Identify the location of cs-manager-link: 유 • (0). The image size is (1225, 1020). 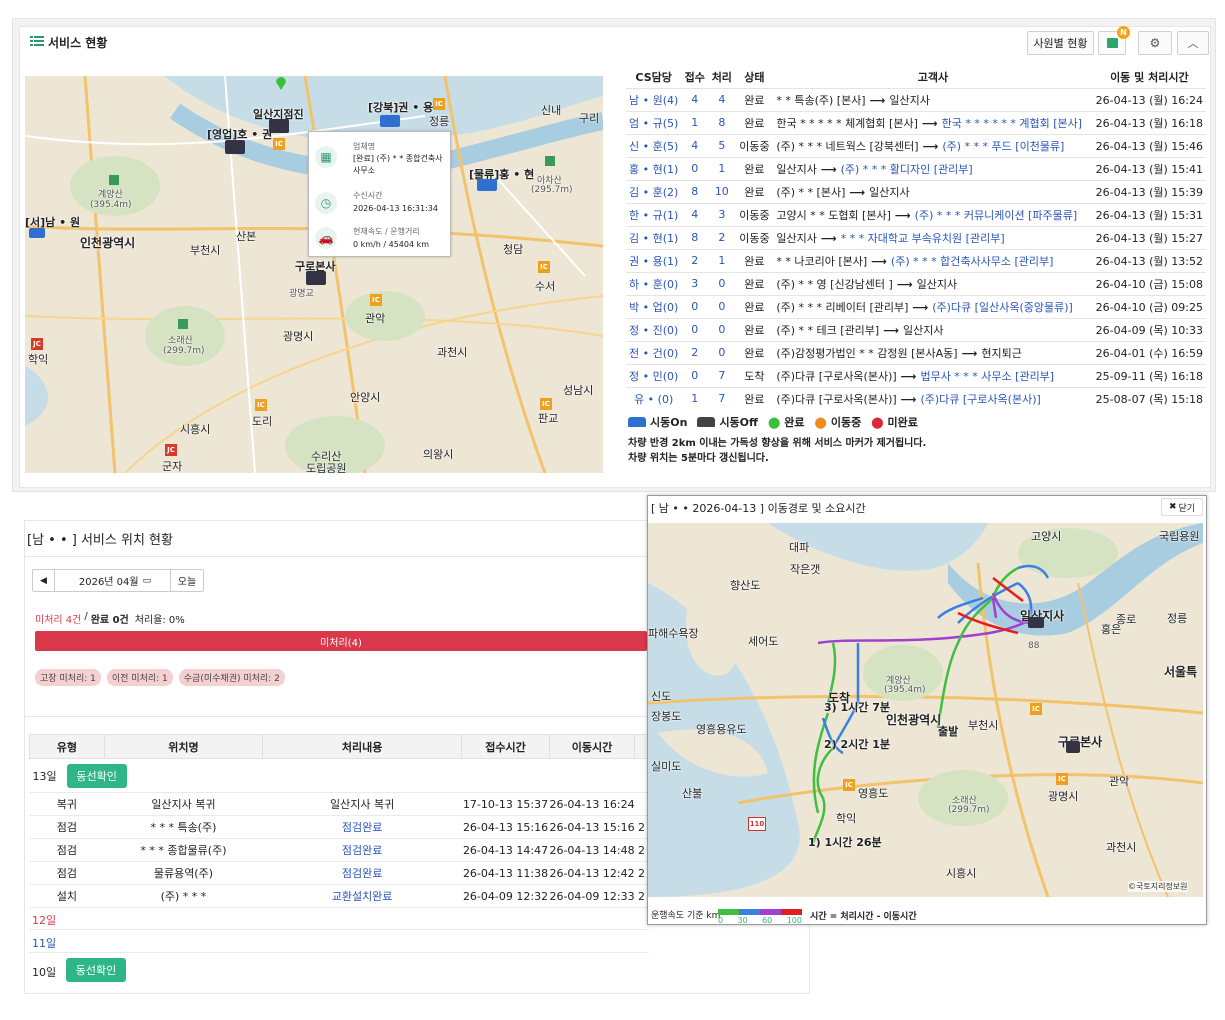
(654, 398).